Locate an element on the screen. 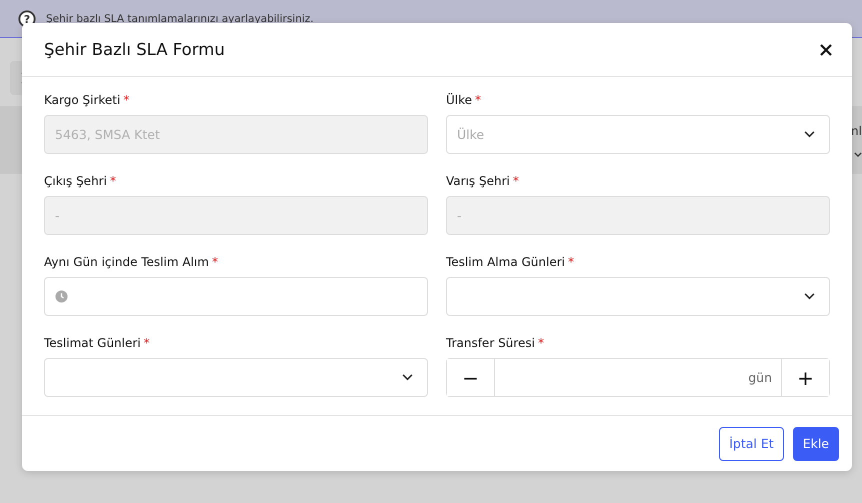 This screenshot has height=503, width=862. field-label: Kargo Şirketi is located at coordinates (82, 100).